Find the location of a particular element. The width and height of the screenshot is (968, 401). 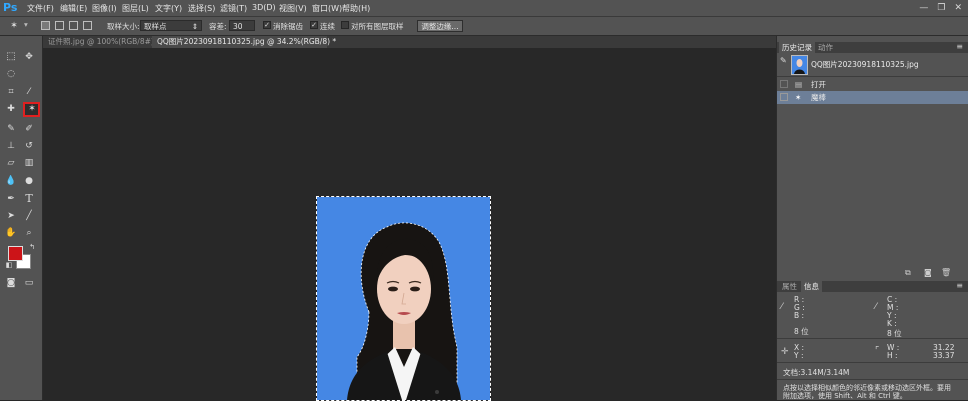

document-size: 文档:3.14M/3.14M is located at coordinates (816, 372).